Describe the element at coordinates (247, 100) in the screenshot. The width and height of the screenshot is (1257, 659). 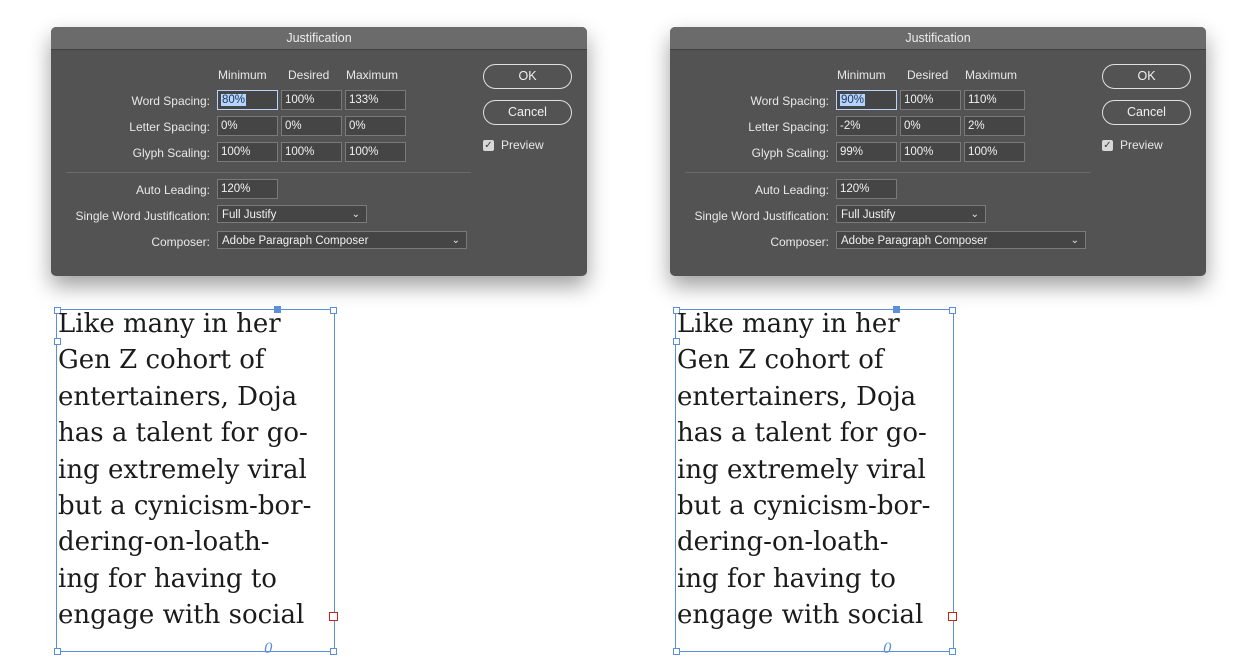
I see `word-spacing-min-input: 80%` at that location.